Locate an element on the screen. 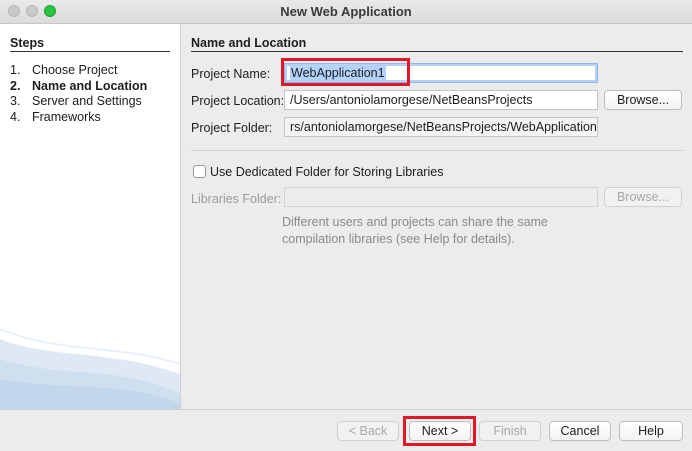 Image resolution: width=692 pixels, height=451 pixels. step-item-server-and-settings: 3. Server and Settings is located at coordinates (78, 102).